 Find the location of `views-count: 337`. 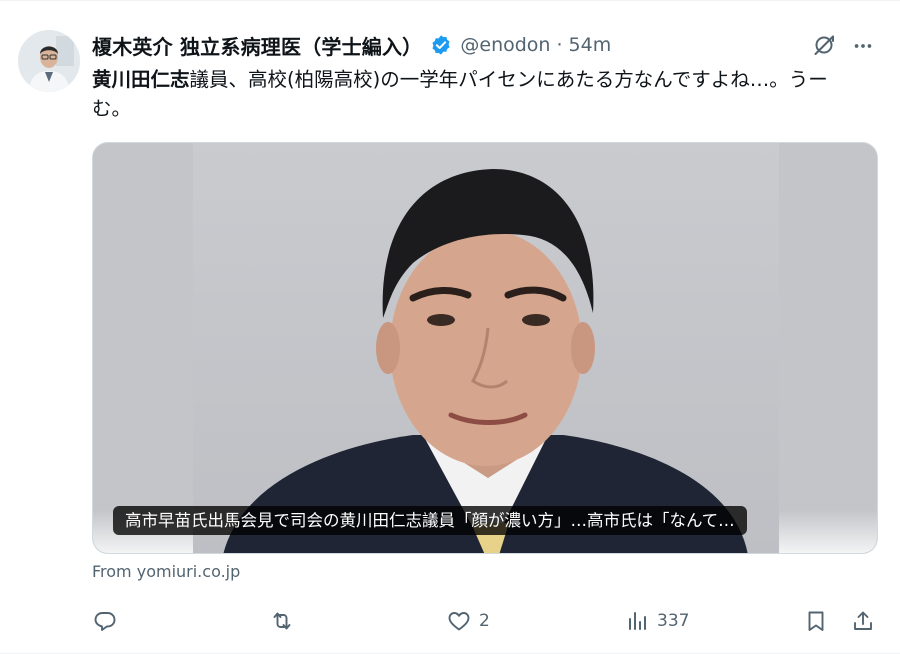

views-count: 337 is located at coordinates (673, 621).